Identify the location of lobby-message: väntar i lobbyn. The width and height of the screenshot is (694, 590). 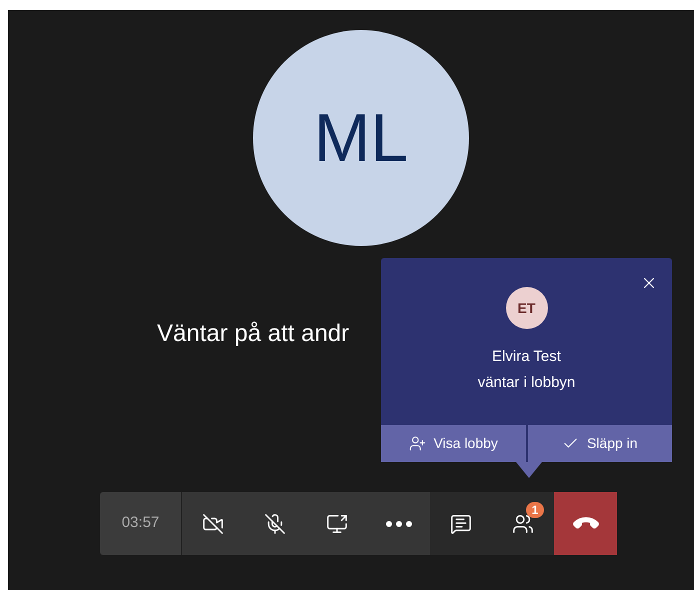
(527, 382).